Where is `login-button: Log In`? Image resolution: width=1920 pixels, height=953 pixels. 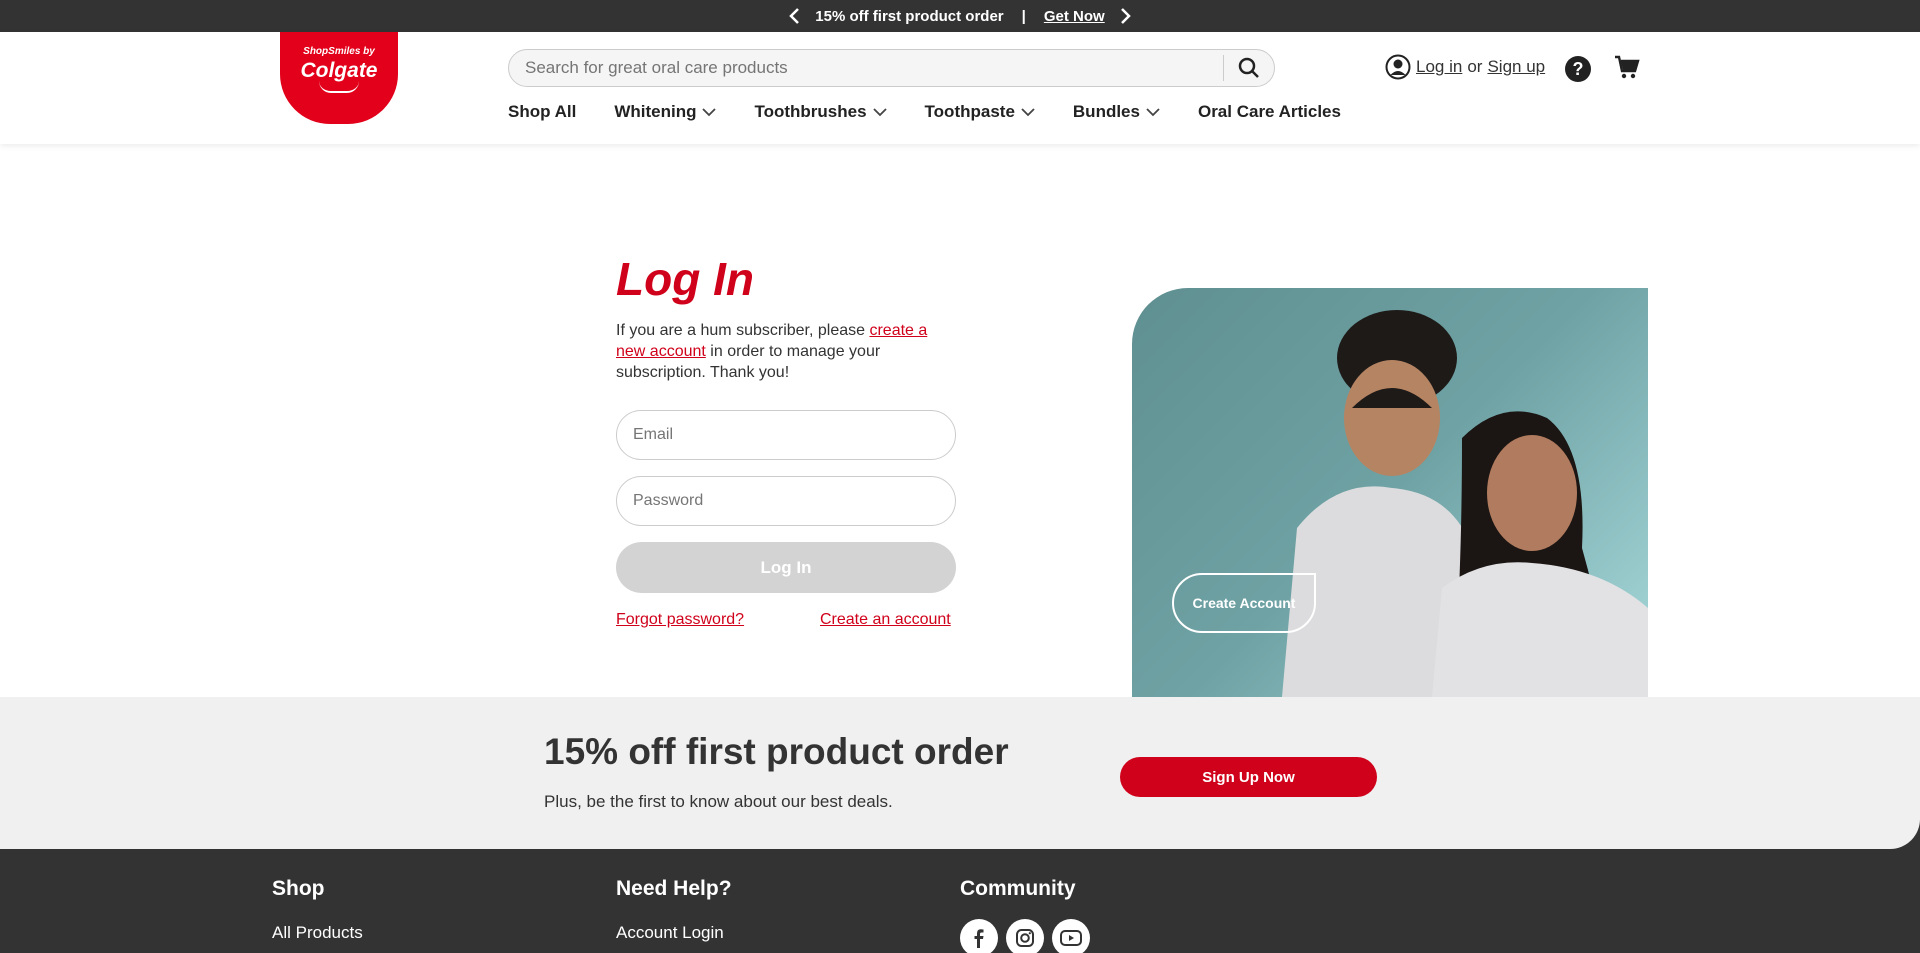 login-button: Log In is located at coordinates (786, 567).